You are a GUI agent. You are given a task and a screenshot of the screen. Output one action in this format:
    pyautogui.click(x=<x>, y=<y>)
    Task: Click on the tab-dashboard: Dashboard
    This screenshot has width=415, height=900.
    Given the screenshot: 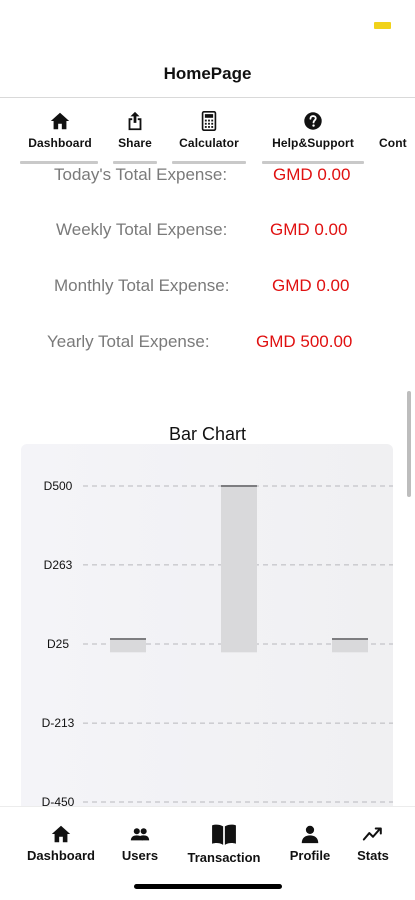 What is the action you would take?
    pyautogui.click(x=60, y=130)
    